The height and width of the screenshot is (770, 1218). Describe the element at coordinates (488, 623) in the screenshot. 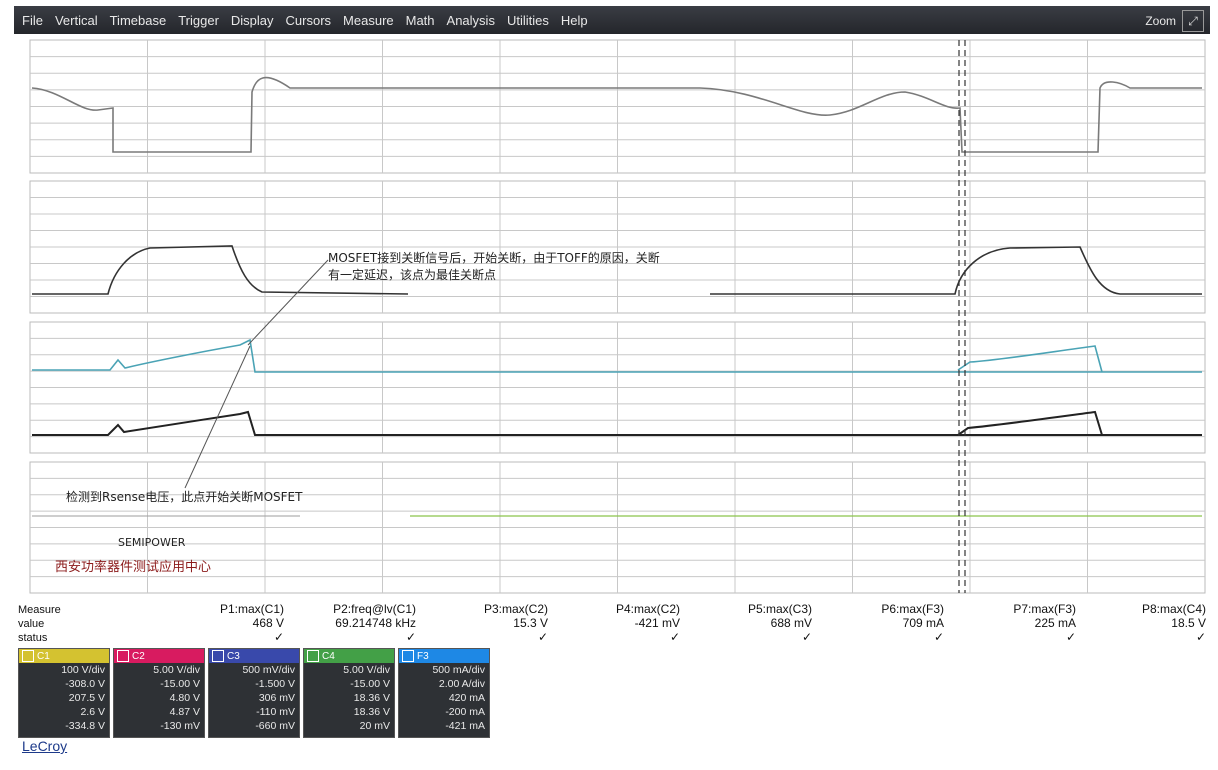

I see `measure-col-p3: P3:max(C2) 15.3 V ✓` at that location.